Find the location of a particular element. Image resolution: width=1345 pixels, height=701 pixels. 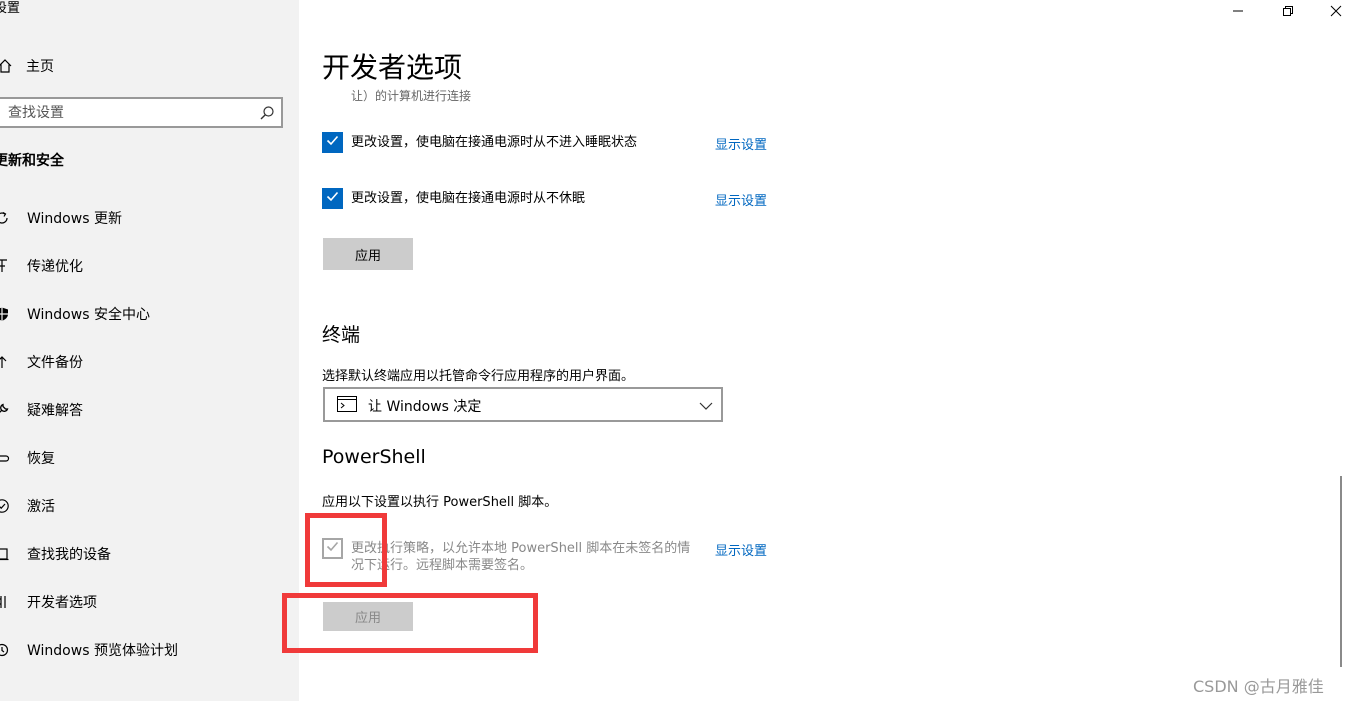

no-hibernate-label: 更改设置，使电脑在接通电源时从不休眠 is located at coordinates (468, 198).